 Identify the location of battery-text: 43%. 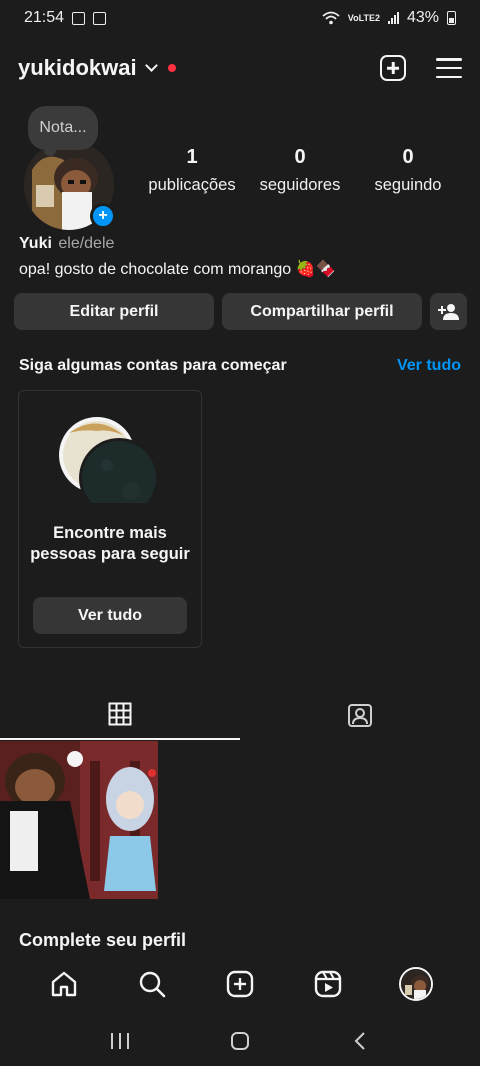
(422, 17).